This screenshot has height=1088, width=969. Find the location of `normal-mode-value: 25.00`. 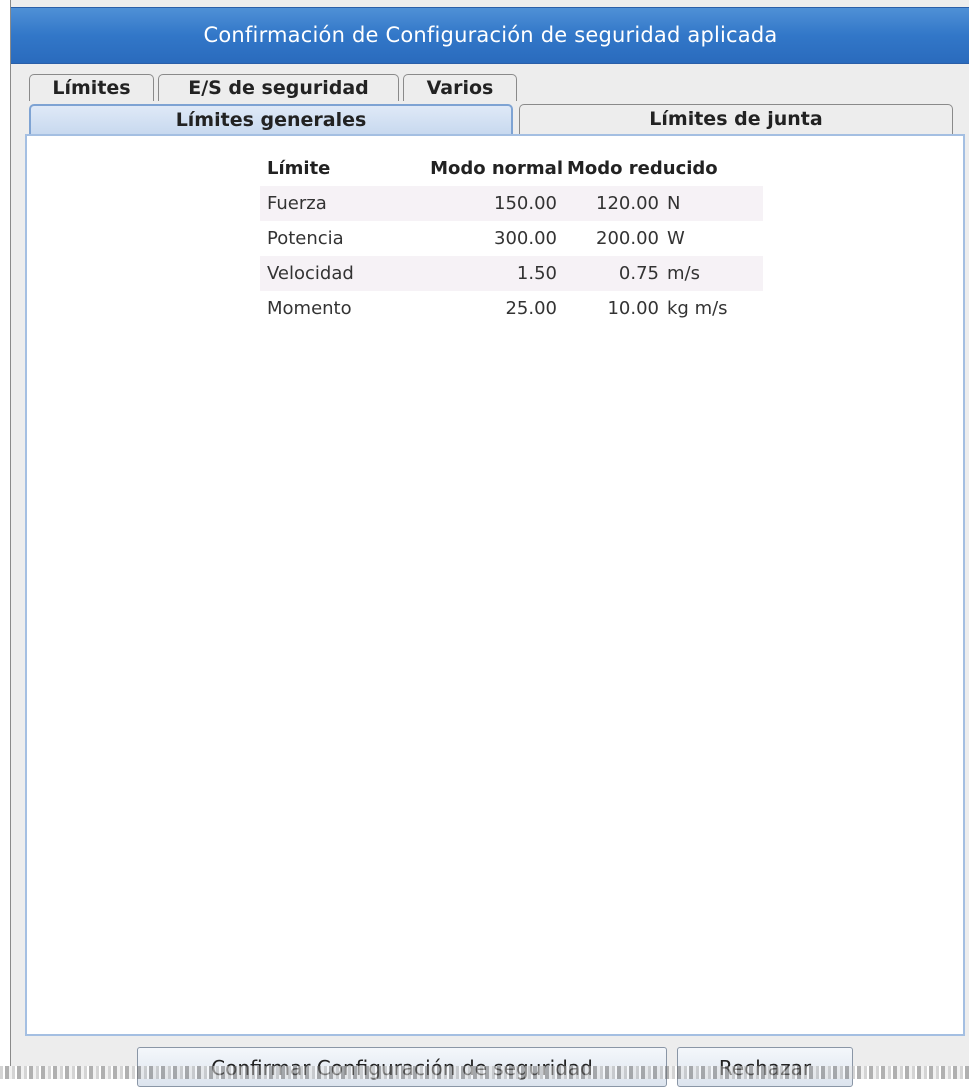

normal-mode-value: 25.00 is located at coordinates (531, 308).